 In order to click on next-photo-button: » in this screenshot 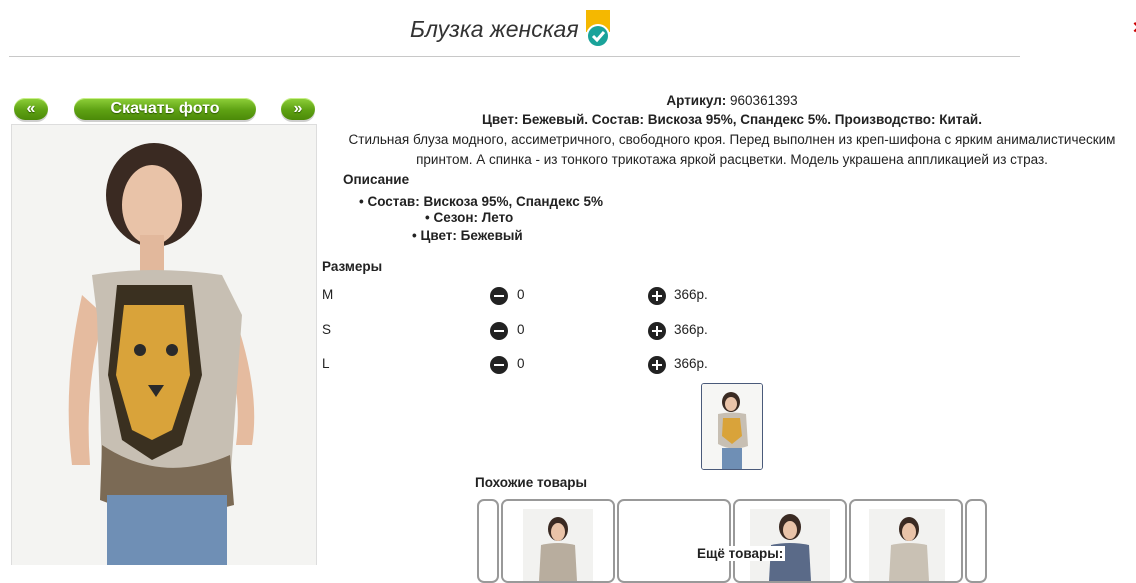, I will do `click(298, 109)`.